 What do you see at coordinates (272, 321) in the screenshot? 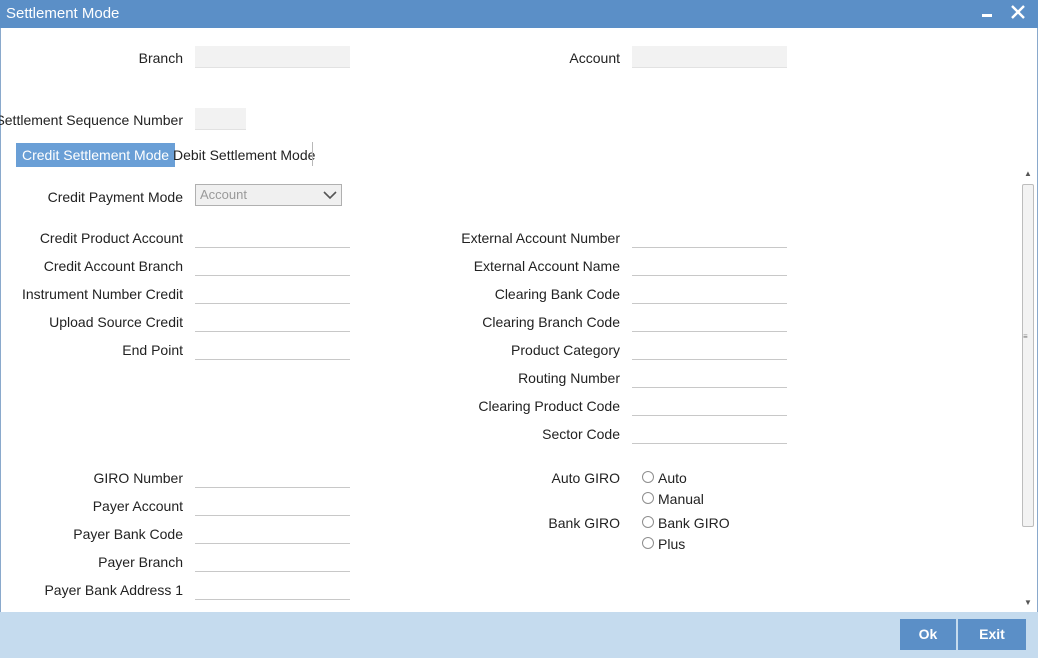
I see `upload-source-credit-field` at bounding box center [272, 321].